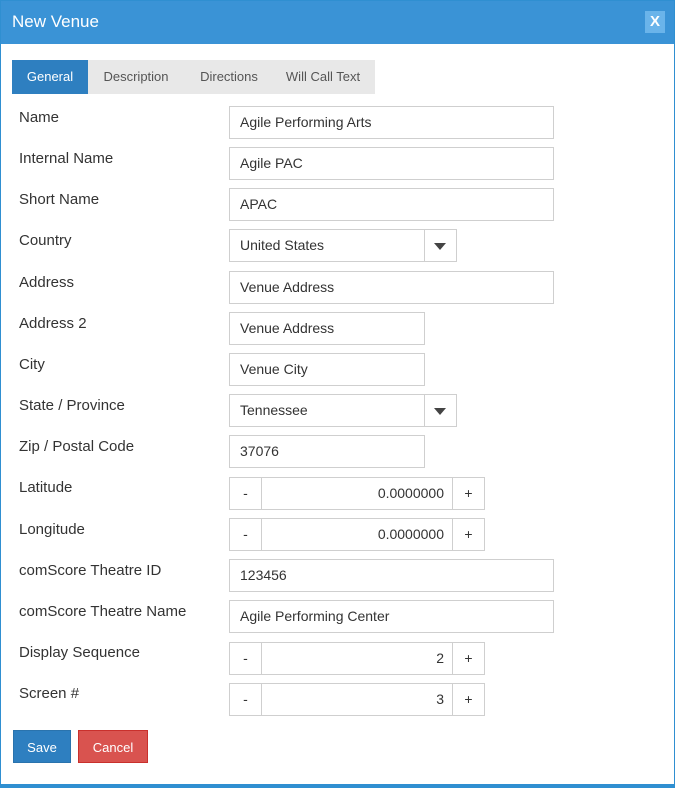 Image resolution: width=675 pixels, height=788 pixels. I want to click on longitude-stepper: - 0.0000000 +, so click(357, 534).